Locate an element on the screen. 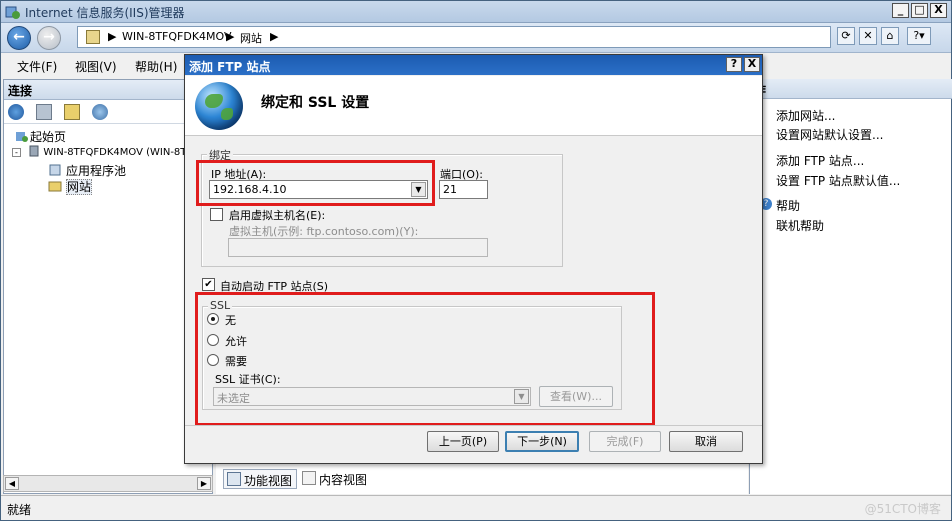 This screenshot has width=952, height=521. autostart-checkbox: ✔ is located at coordinates (208, 284).